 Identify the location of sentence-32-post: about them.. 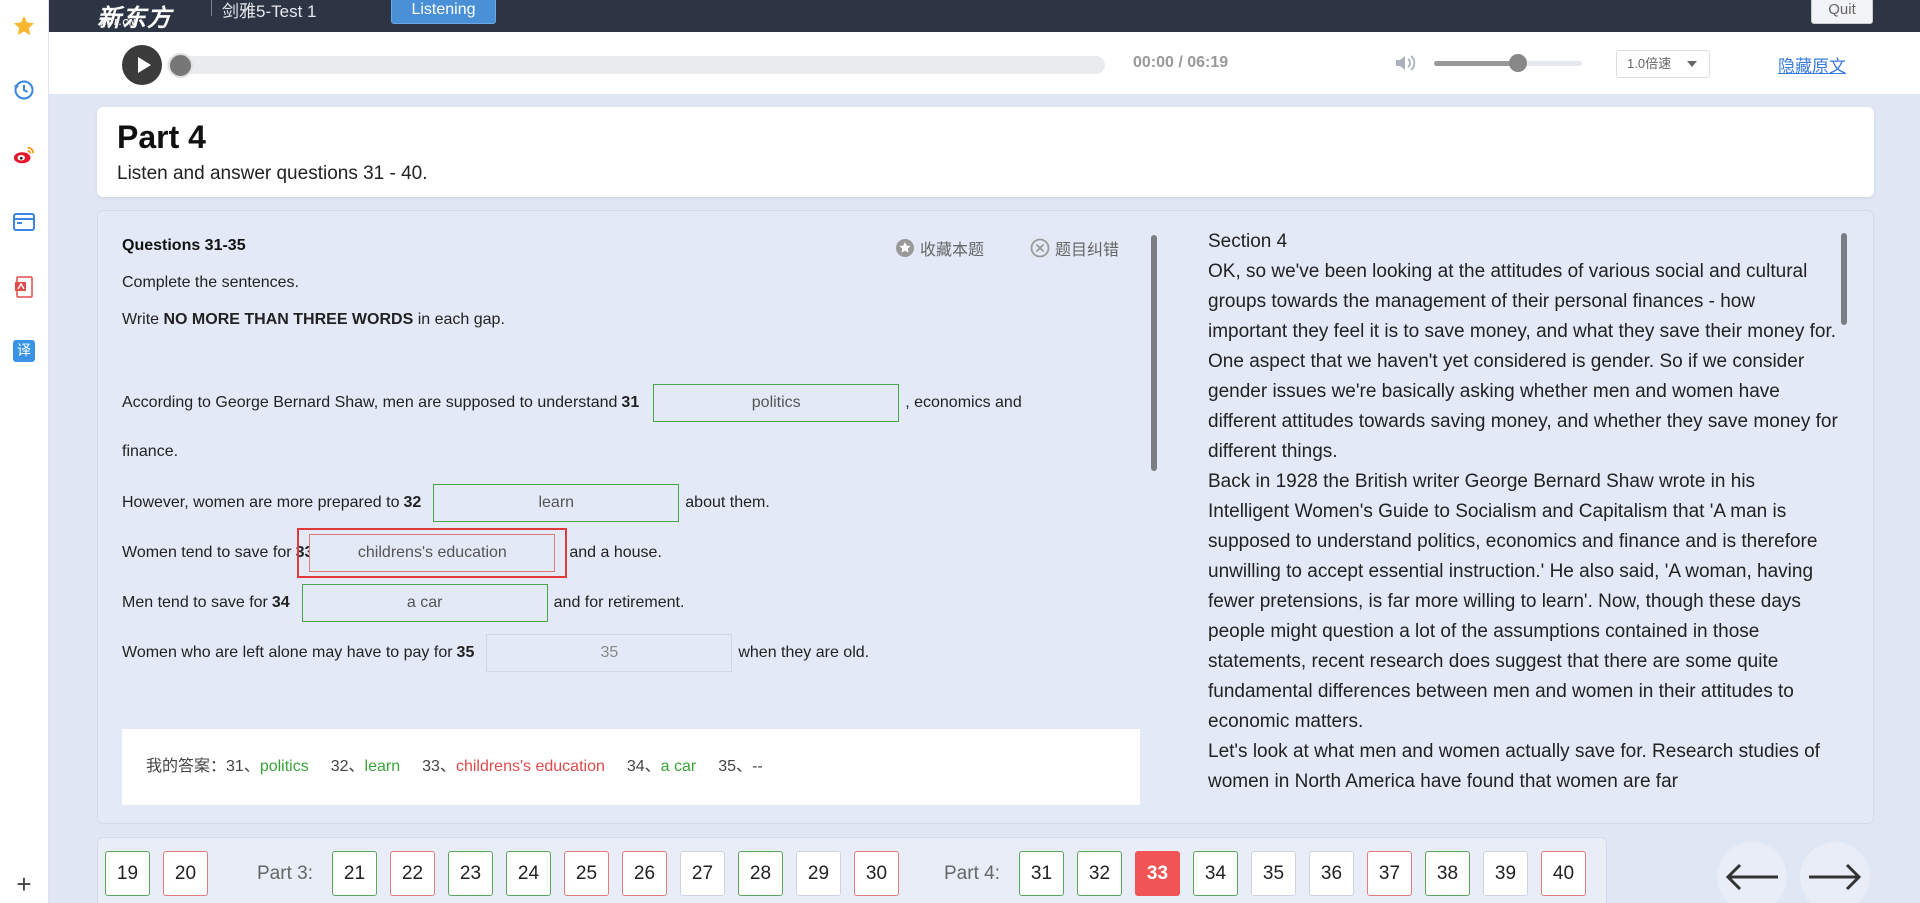
(727, 502).